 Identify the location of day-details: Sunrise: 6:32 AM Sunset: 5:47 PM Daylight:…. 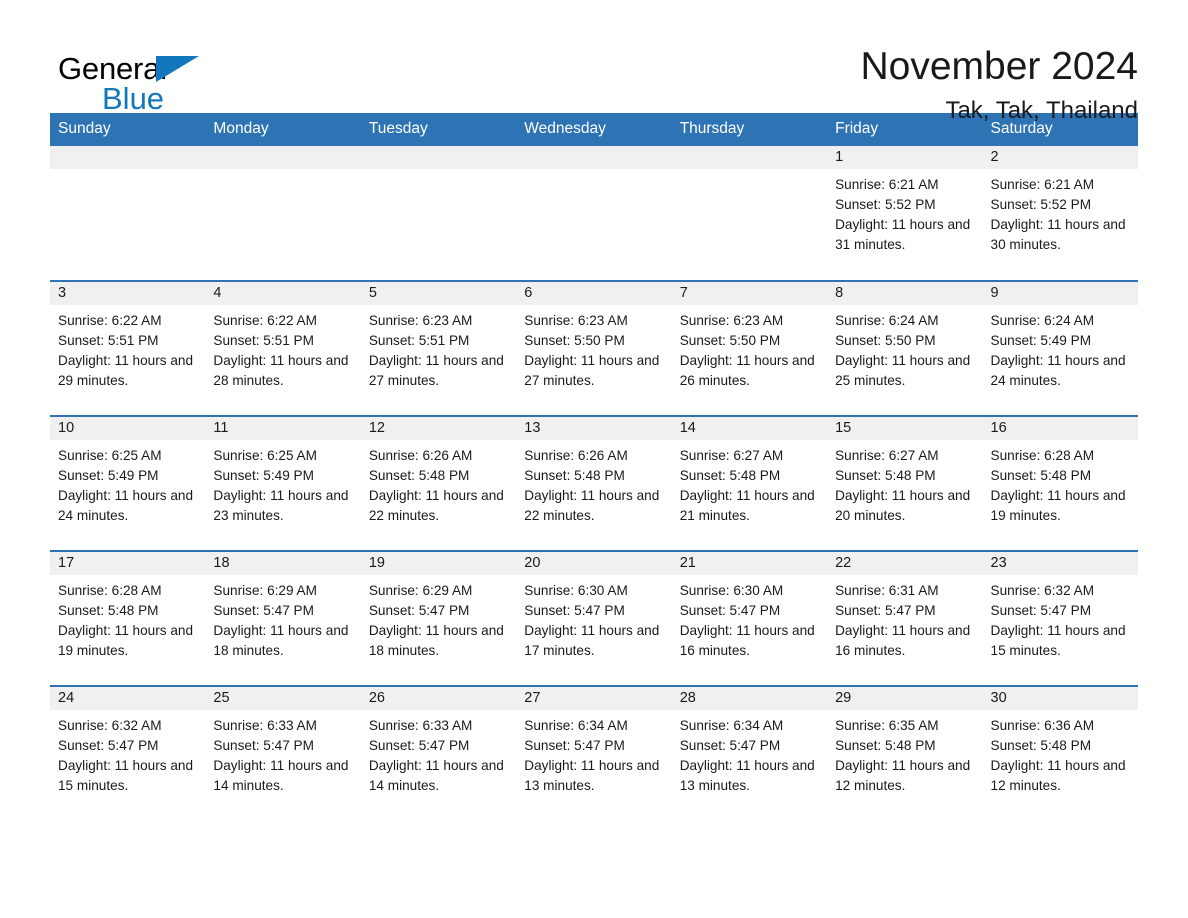
(1060, 618).